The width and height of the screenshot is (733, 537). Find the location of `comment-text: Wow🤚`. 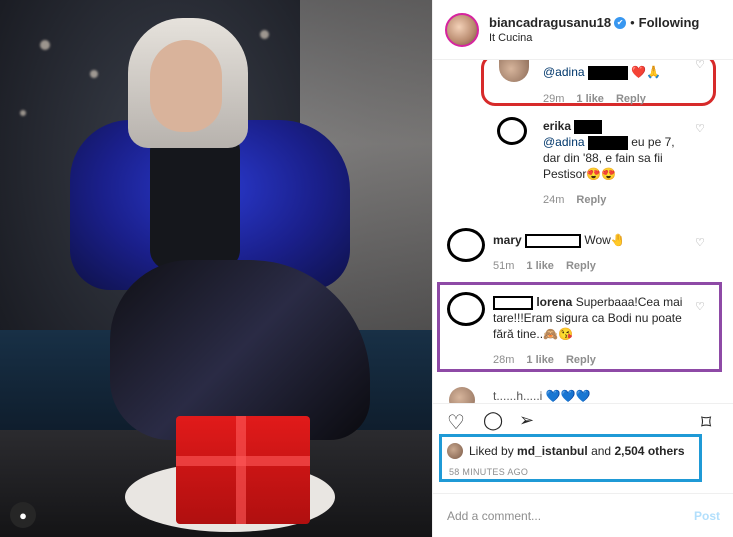

comment-text: Wow🤚 is located at coordinates (605, 240).